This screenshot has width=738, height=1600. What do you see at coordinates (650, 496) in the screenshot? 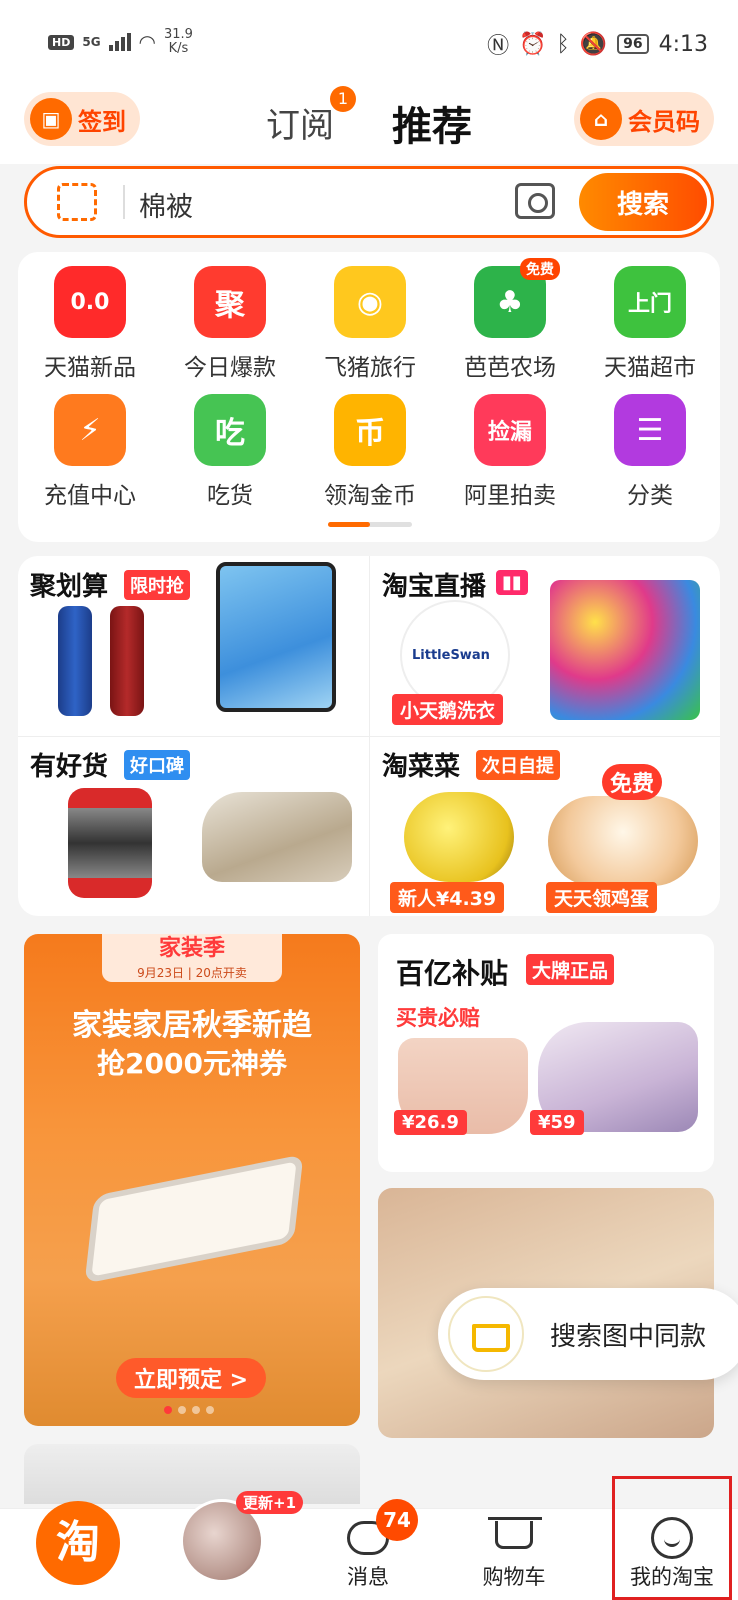
I see `grid-item-label: 分类` at bounding box center [650, 496].